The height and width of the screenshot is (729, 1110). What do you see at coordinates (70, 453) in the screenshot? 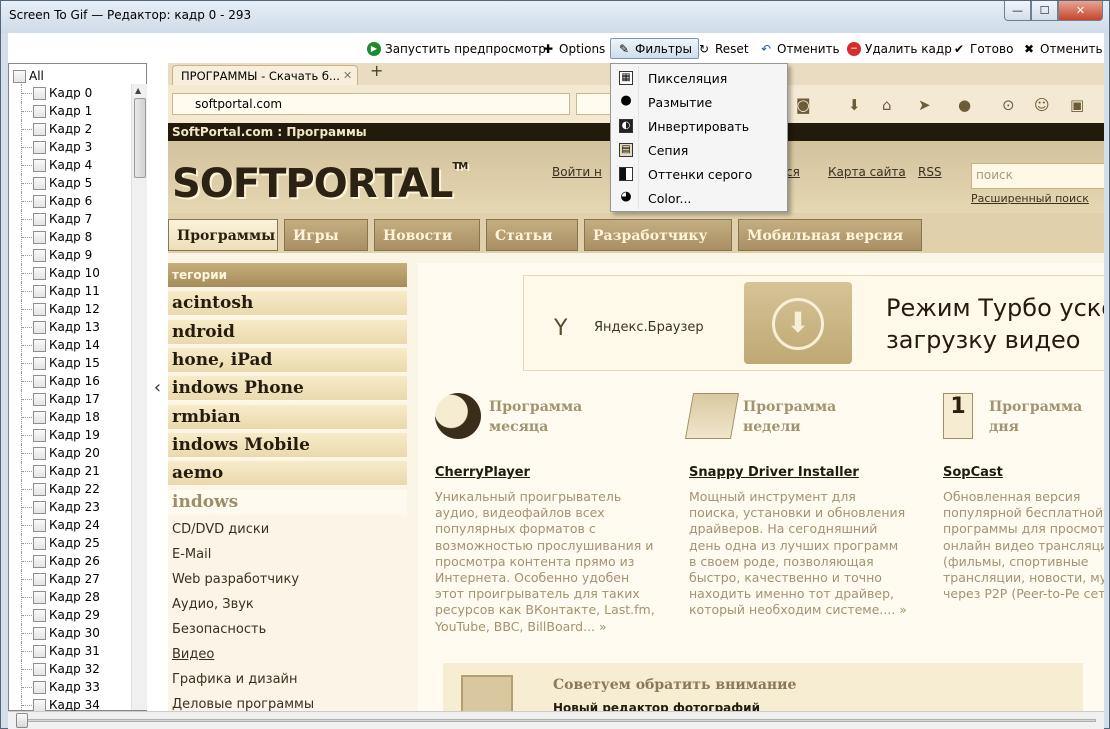
I see `frame-row: Кадр 20` at bounding box center [70, 453].